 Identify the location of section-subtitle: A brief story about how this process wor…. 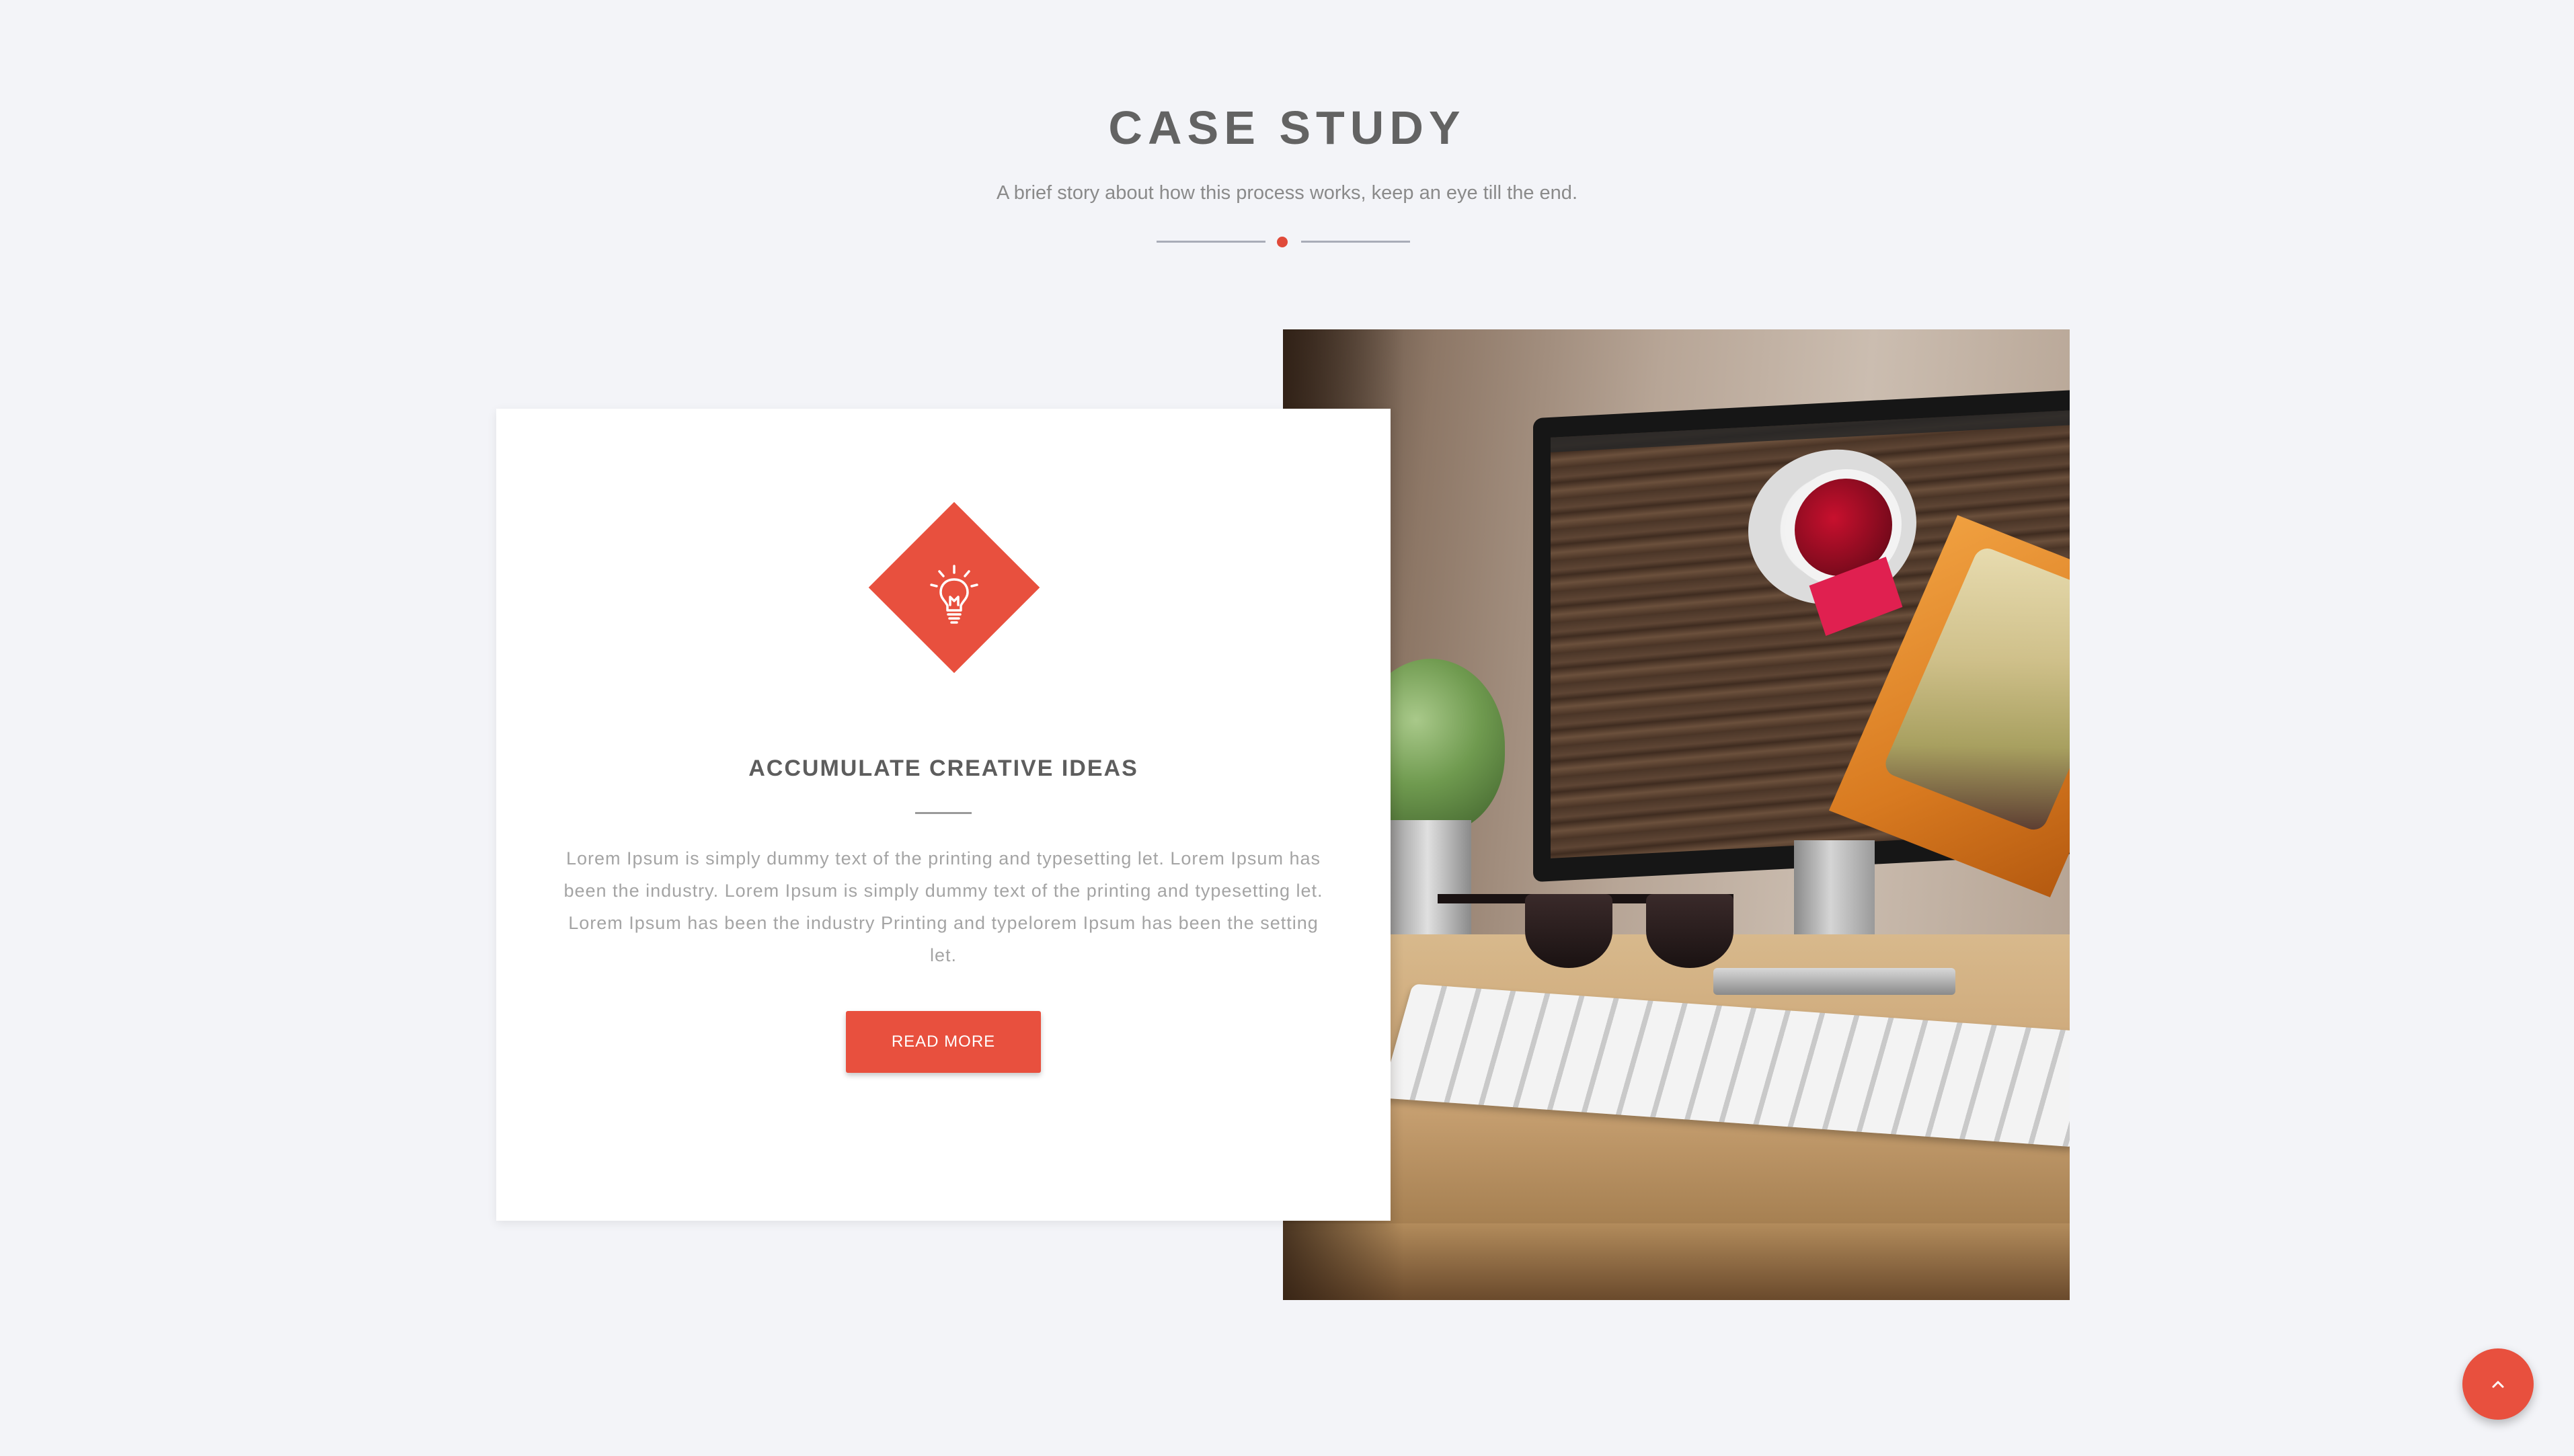
(1286, 193).